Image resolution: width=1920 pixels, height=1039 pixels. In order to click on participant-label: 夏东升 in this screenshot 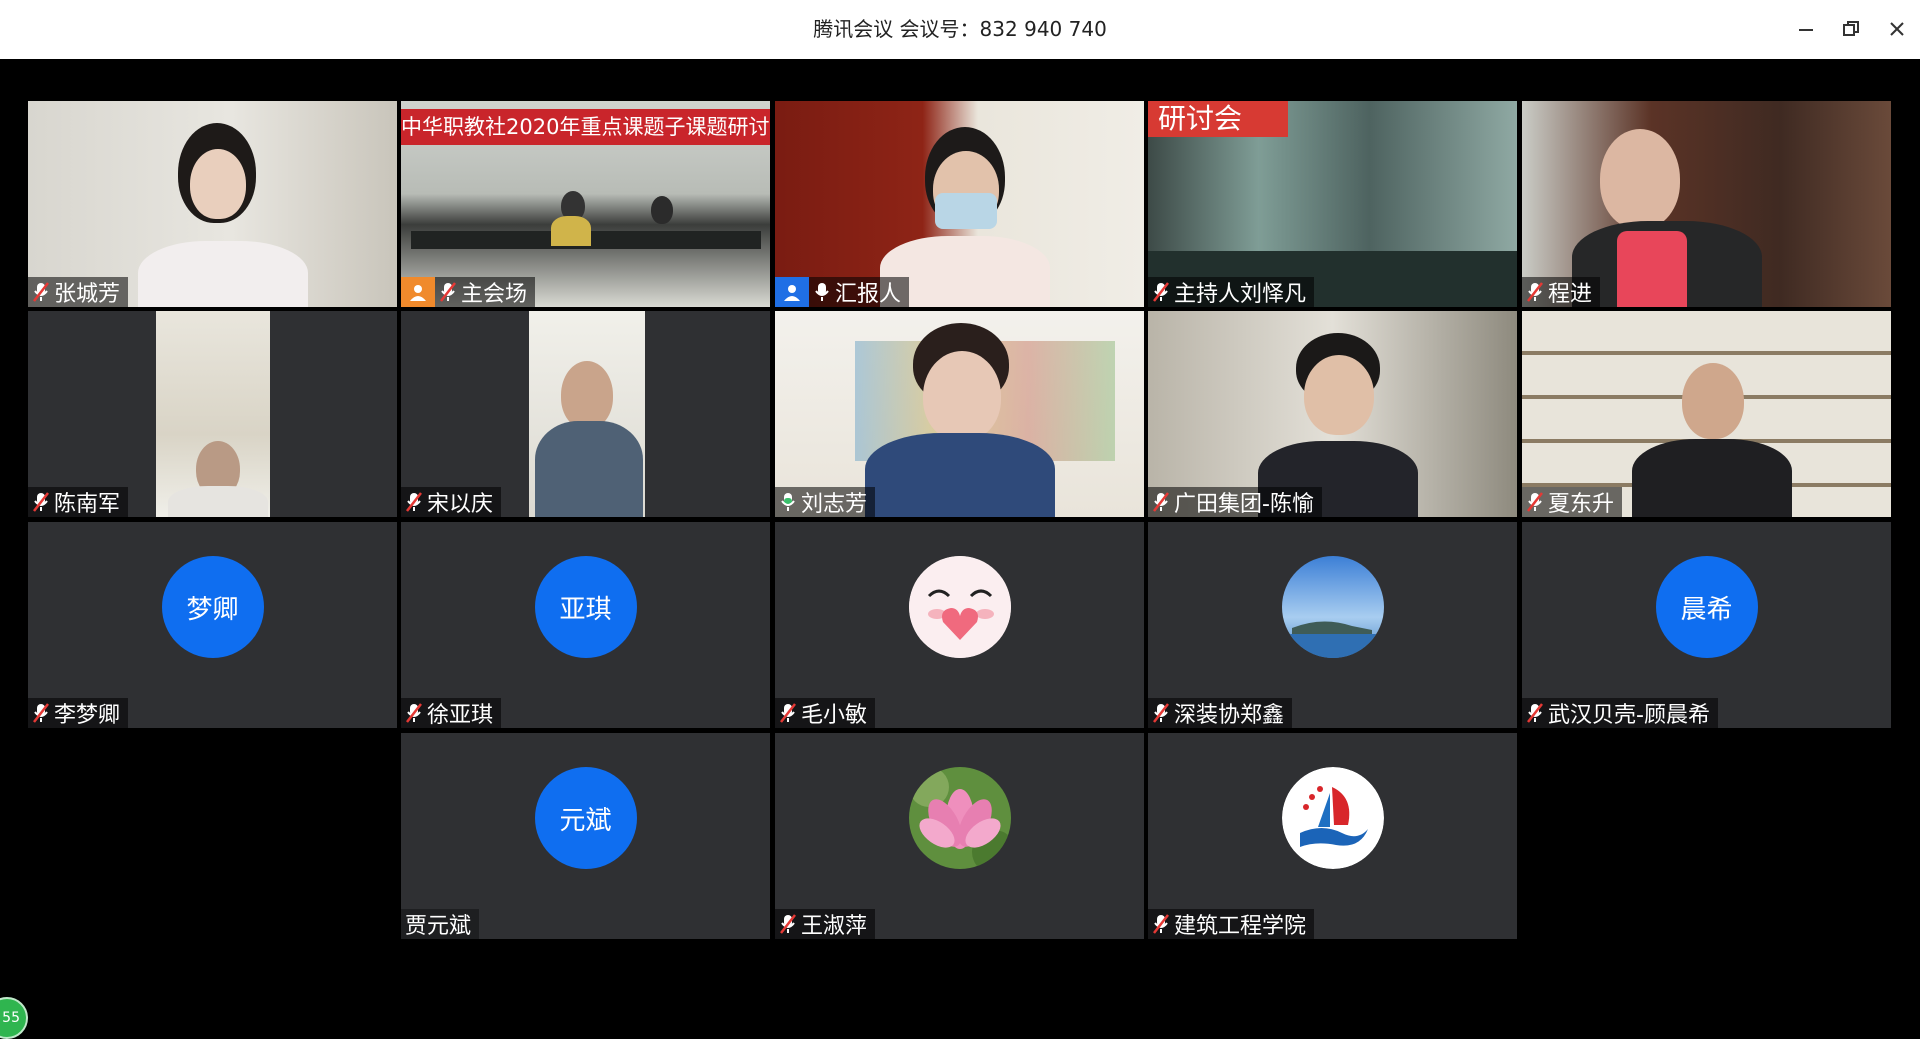, I will do `click(1572, 502)`.